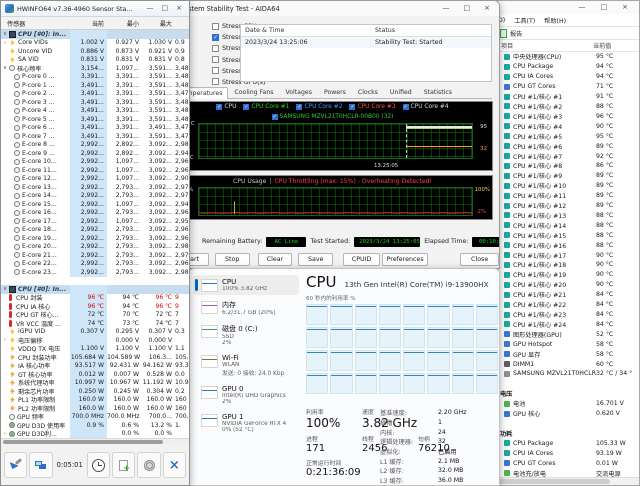 The height and width of the screenshot is (486, 640). I want to click on sidebar-item--0-c-: 磁盘 0 (C:) SSD 2%, so click(246, 335).